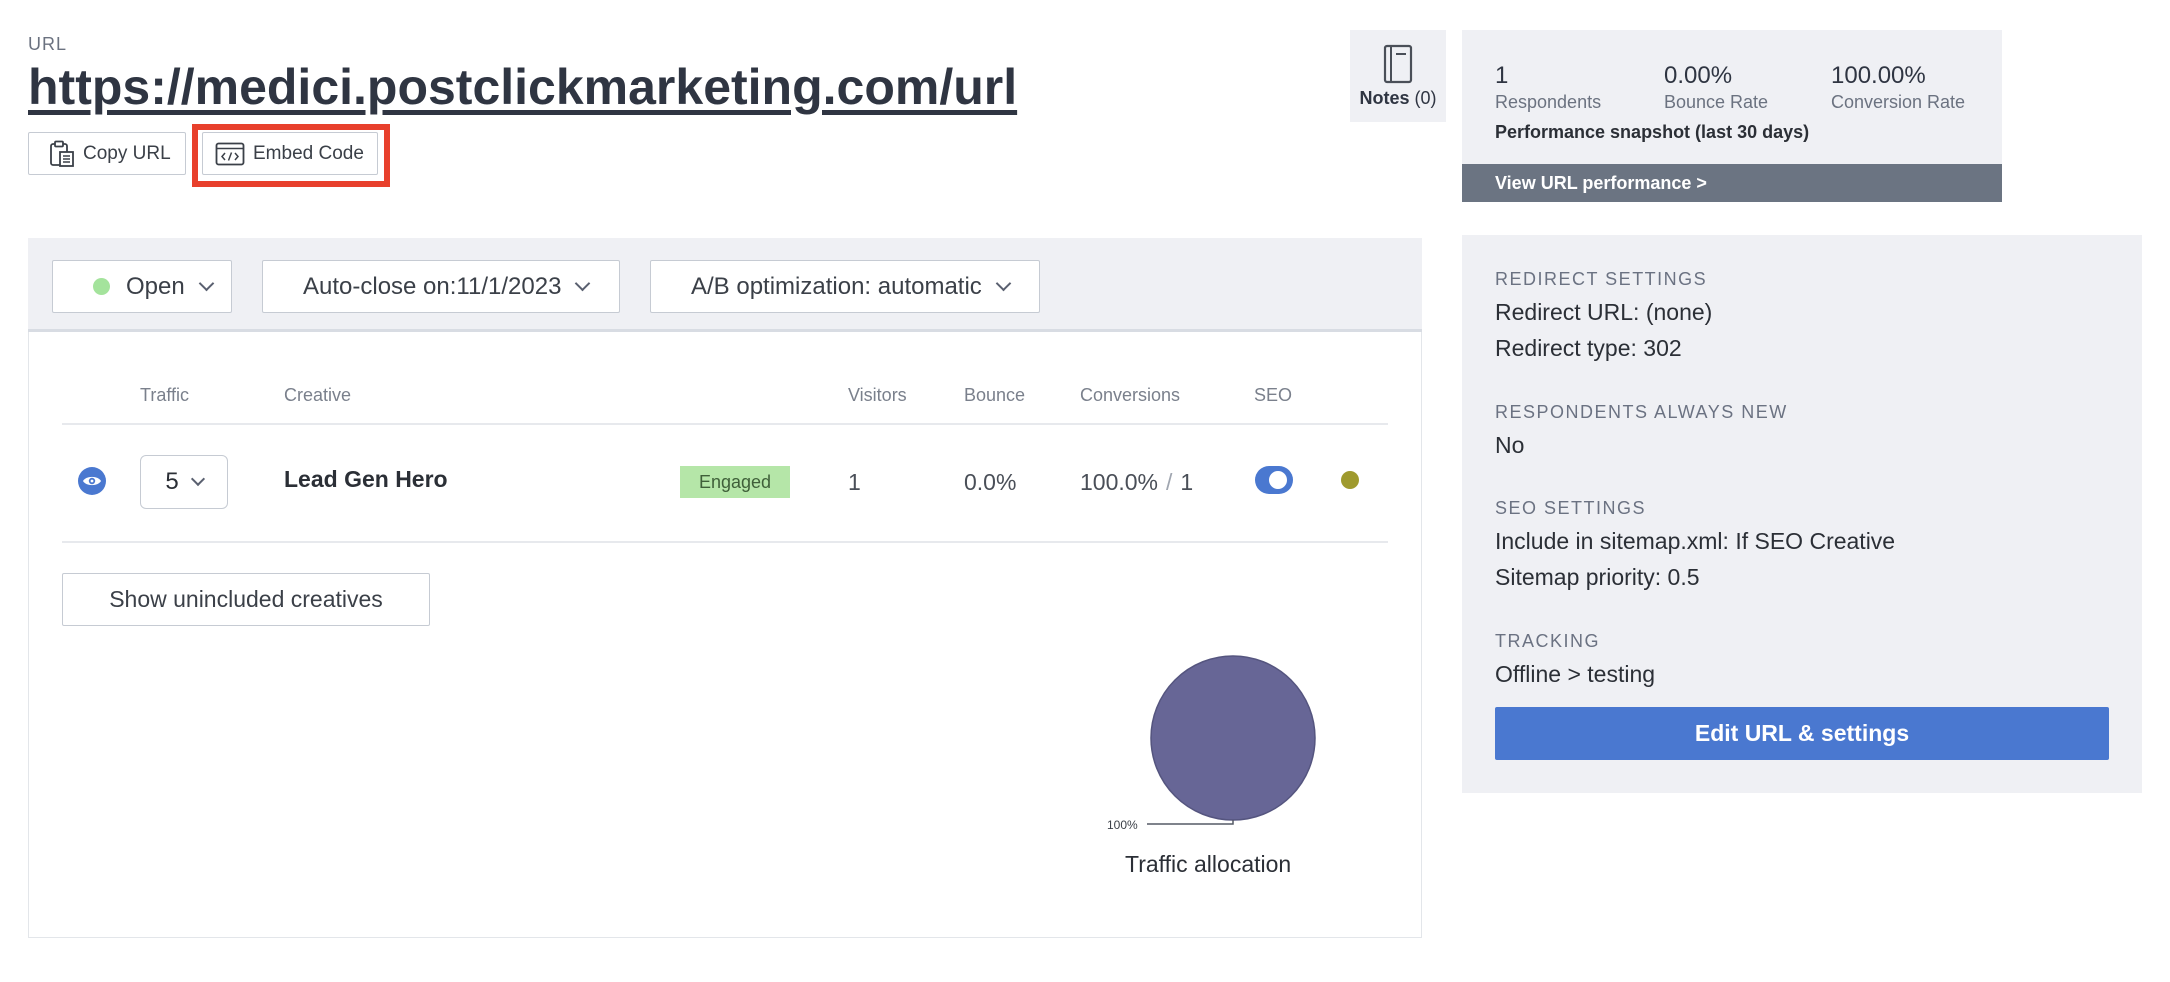 This screenshot has height=982, width=2170. What do you see at coordinates (1187, 482) in the screenshot?
I see `conversion-count: 1` at bounding box center [1187, 482].